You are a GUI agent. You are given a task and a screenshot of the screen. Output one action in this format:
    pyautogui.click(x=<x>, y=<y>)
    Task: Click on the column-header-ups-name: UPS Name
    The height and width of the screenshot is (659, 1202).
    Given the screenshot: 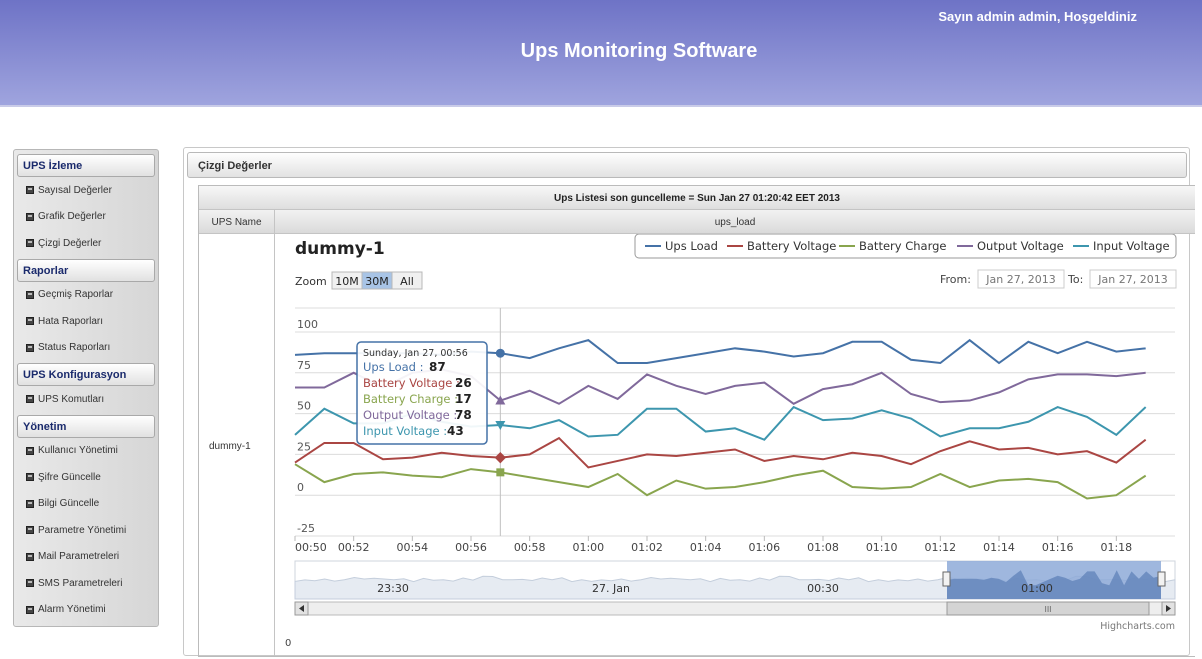 What is the action you would take?
    pyautogui.click(x=237, y=221)
    